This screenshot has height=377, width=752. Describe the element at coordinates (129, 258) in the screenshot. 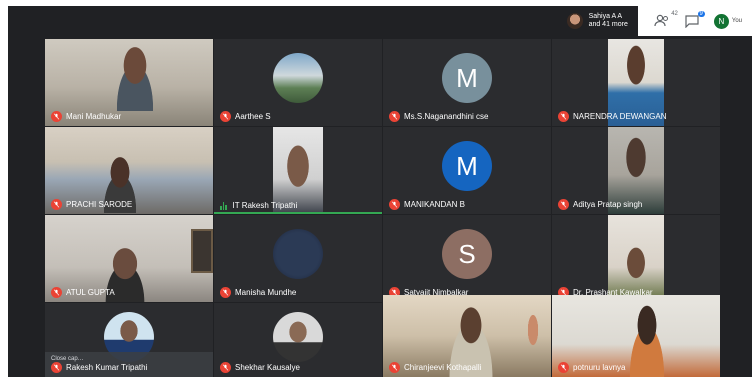

I see `participant-tile: ATUL GUPTA` at that location.